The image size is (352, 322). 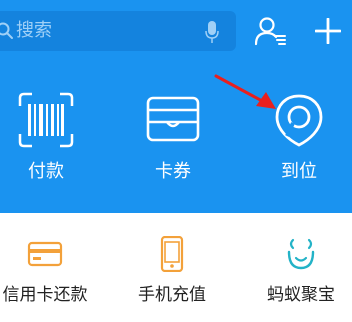 I want to click on mobile-topup-button: 手机充值, so click(x=172, y=272).